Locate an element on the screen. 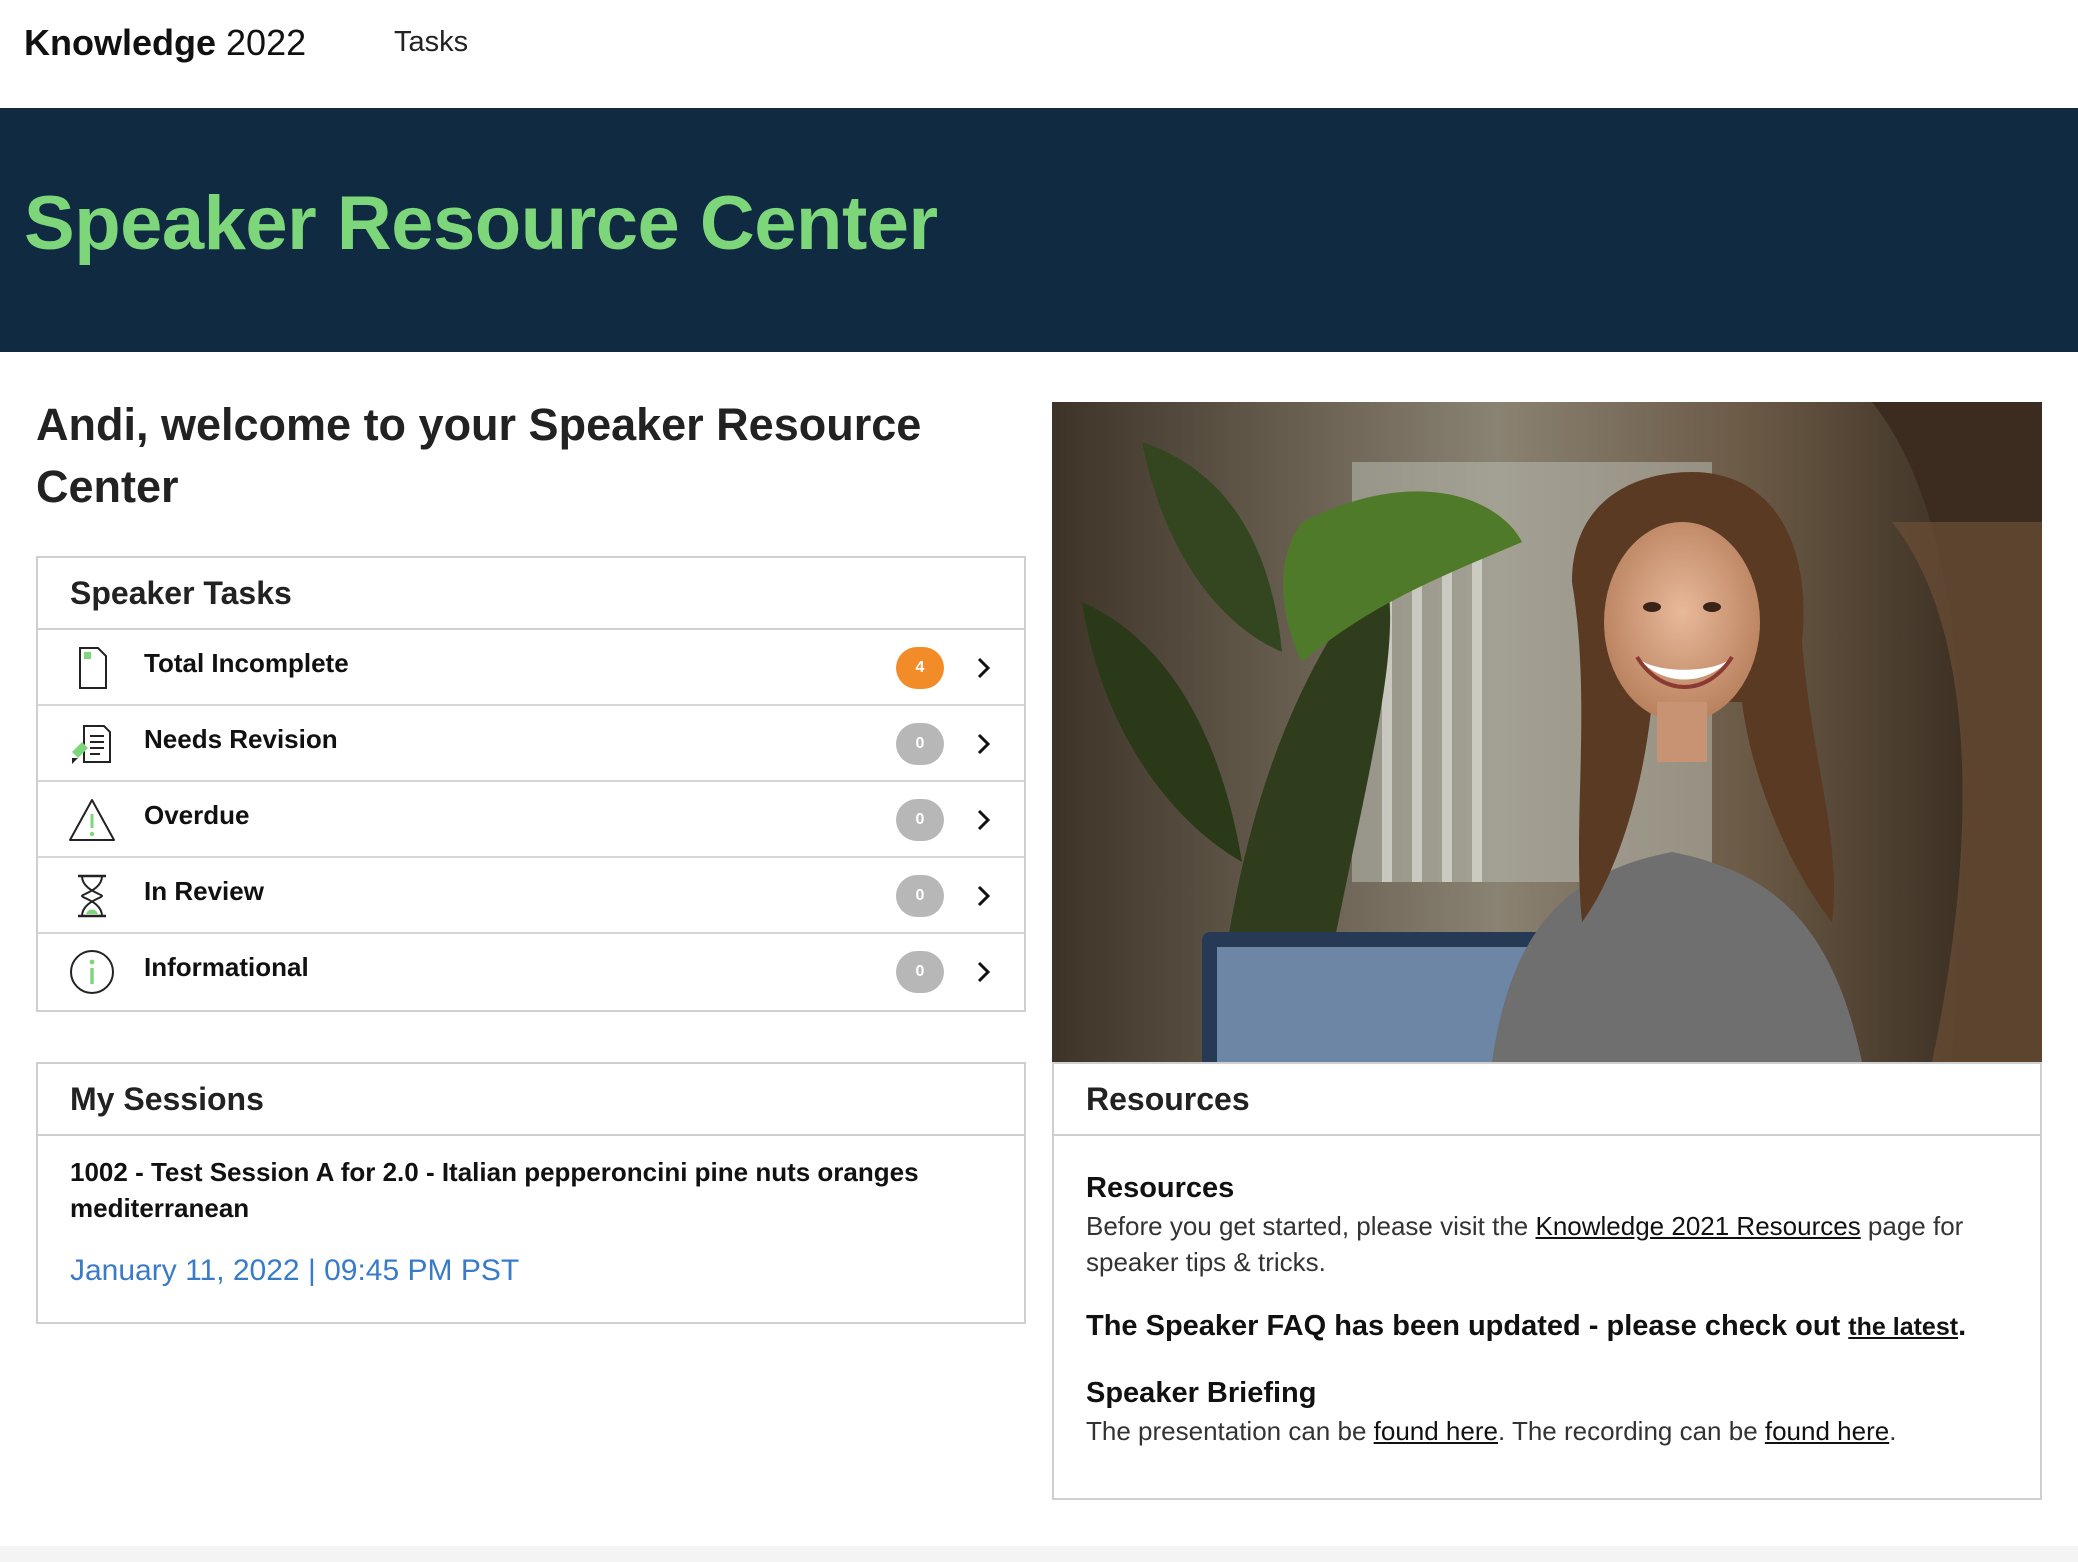 This screenshot has height=1562, width=2078. warning-icon is located at coordinates (92, 820).